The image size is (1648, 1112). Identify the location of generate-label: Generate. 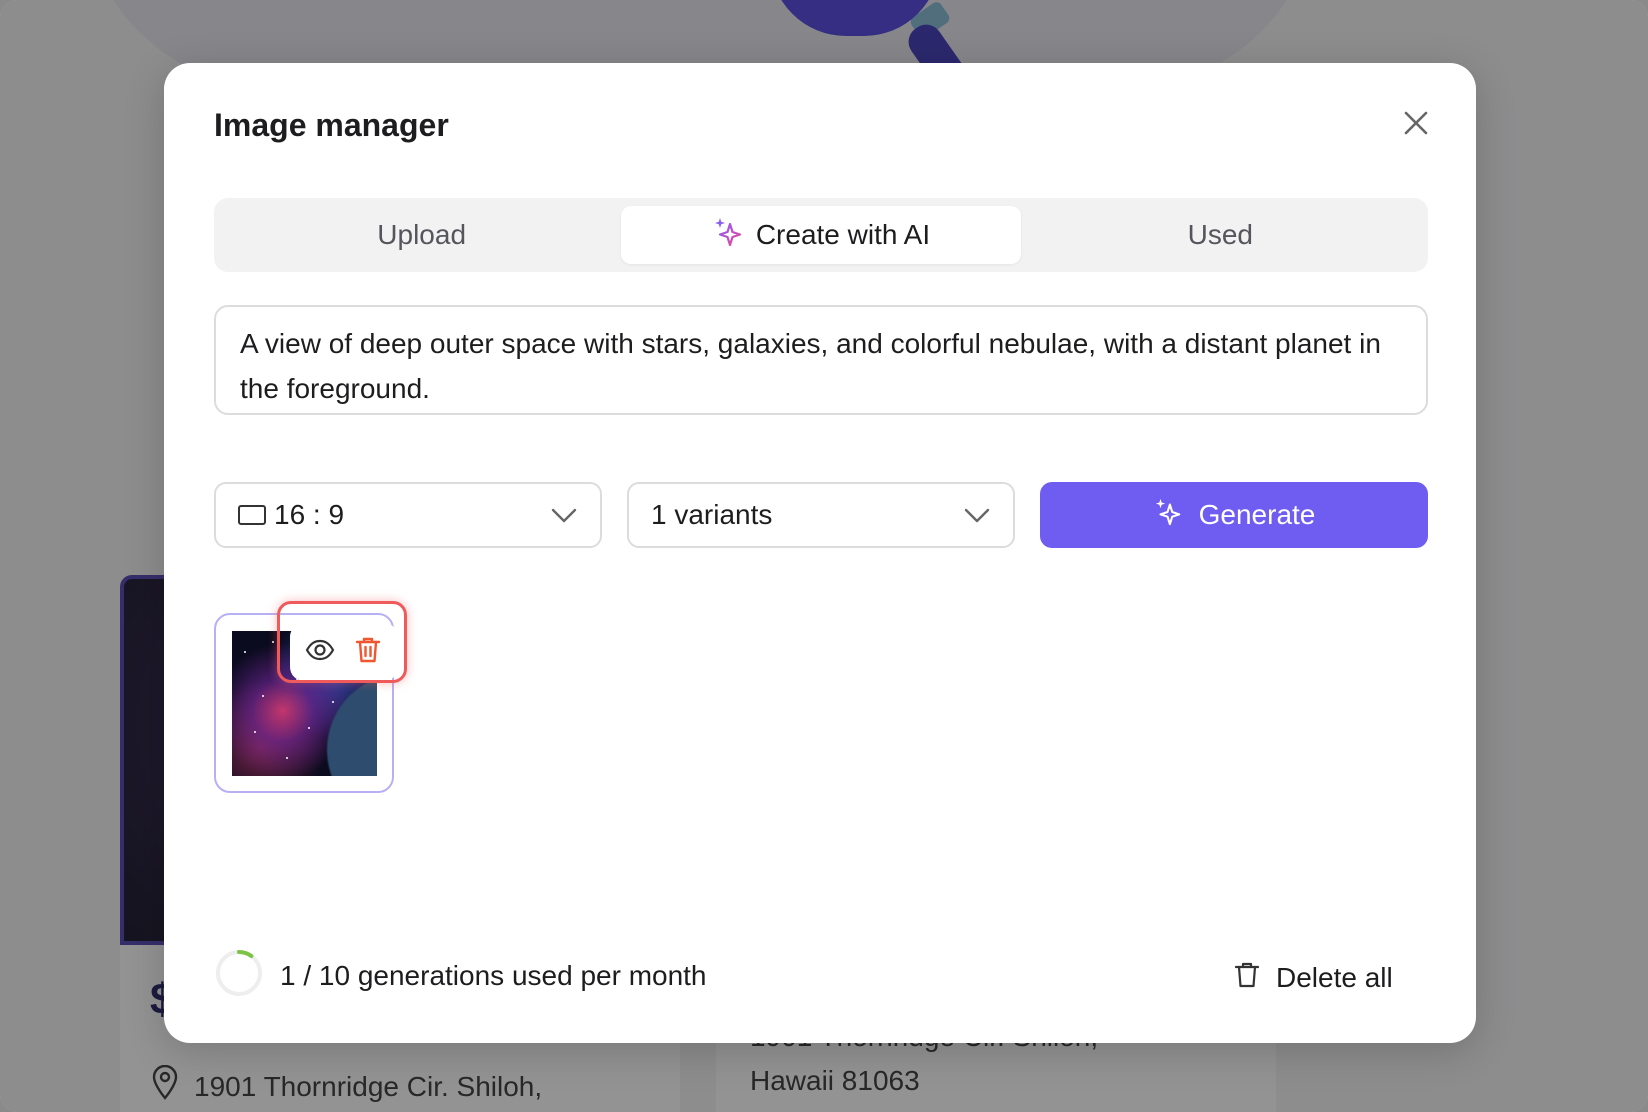
(1257, 514).